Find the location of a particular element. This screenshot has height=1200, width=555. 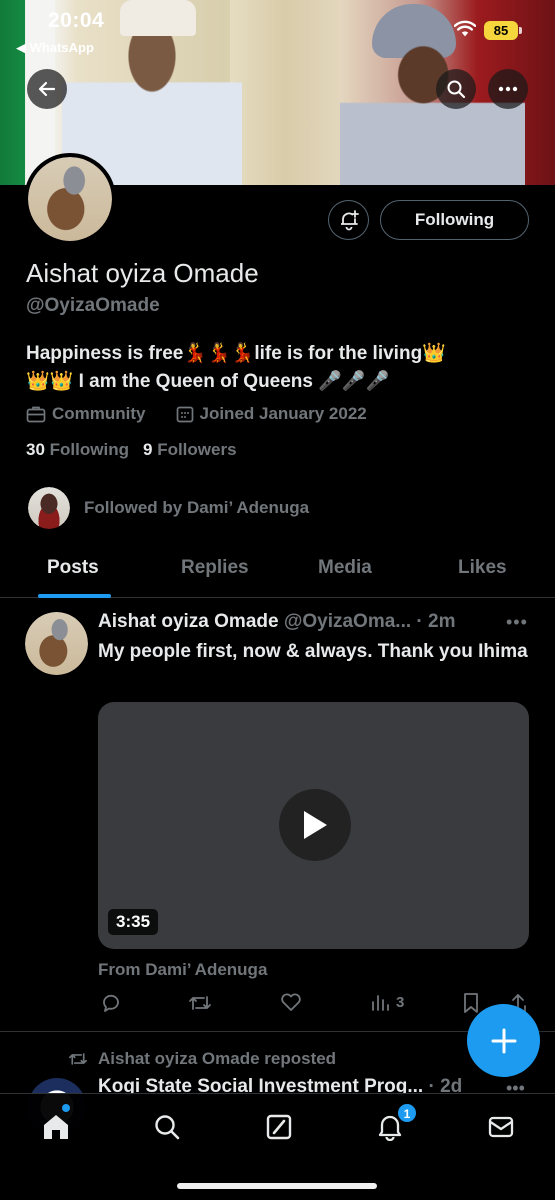

nav-grok is located at coordinates (279, 1127).